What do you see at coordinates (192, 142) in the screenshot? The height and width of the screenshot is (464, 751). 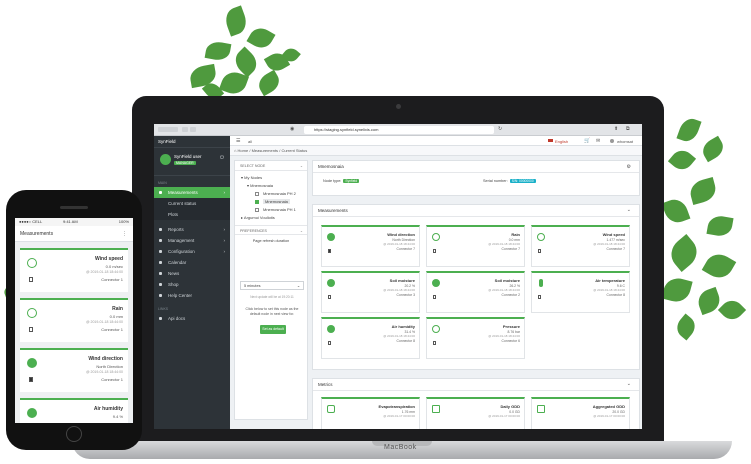 I see `app-logo: SynField` at bounding box center [192, 142].